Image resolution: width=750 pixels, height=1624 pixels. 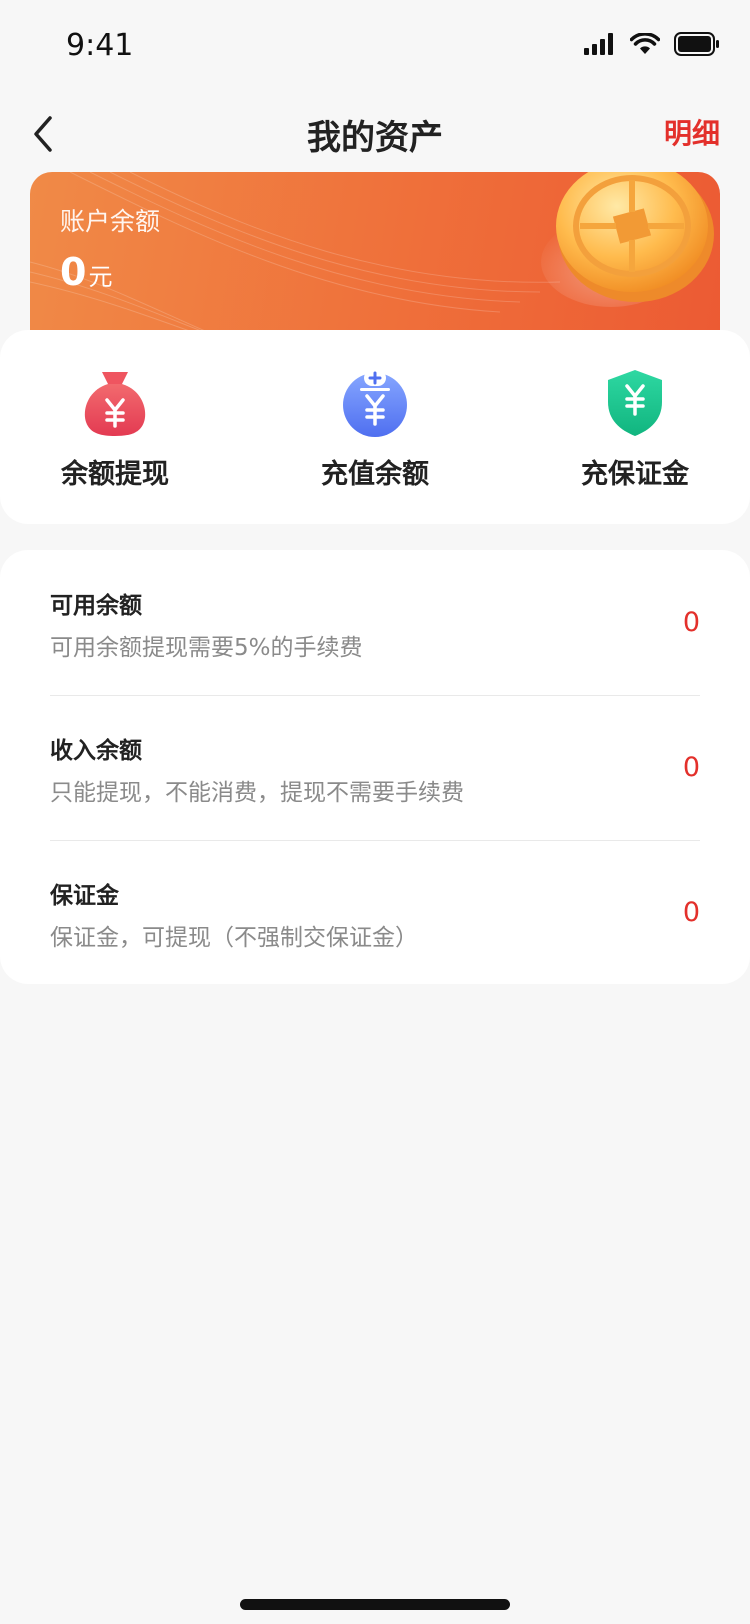 What do you see at coordinates (234, 938) in the screenshot?
I see `item-description: 保证金，可提现（不强制交保证金）` at bounding box center [234, 938].